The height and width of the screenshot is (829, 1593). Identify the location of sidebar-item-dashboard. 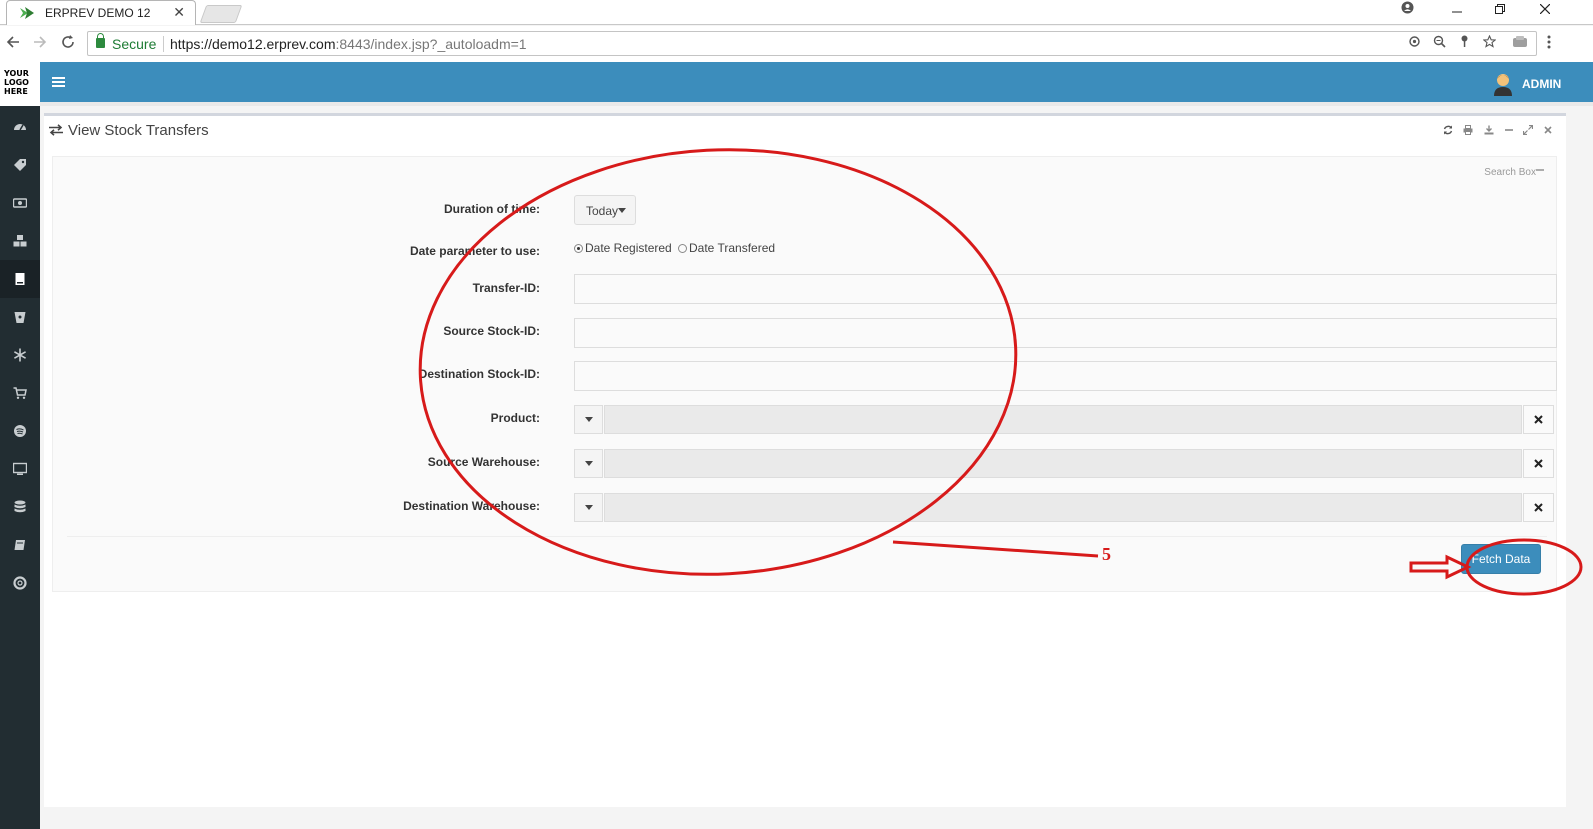
(20, 127).